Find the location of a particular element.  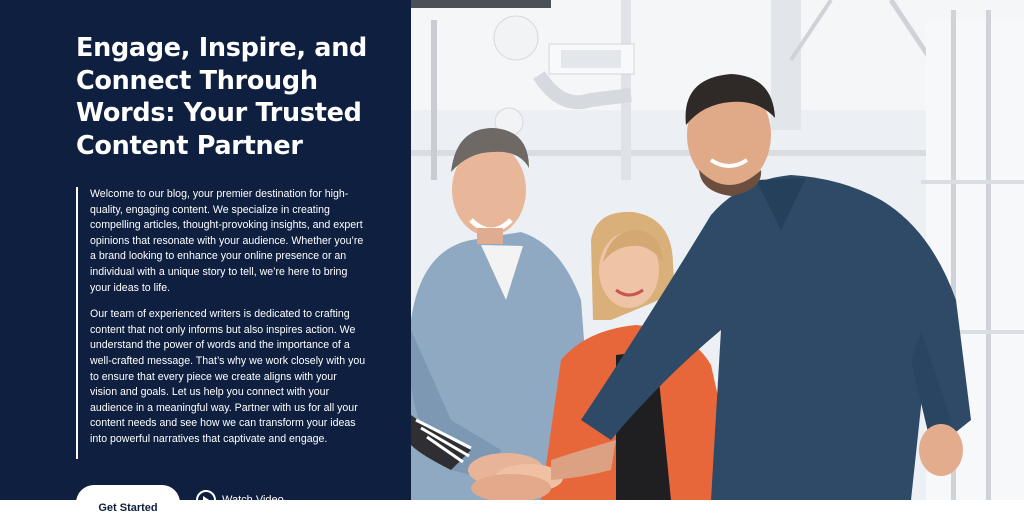

get-started-button: Get Started is located at coordinates (128, 503).